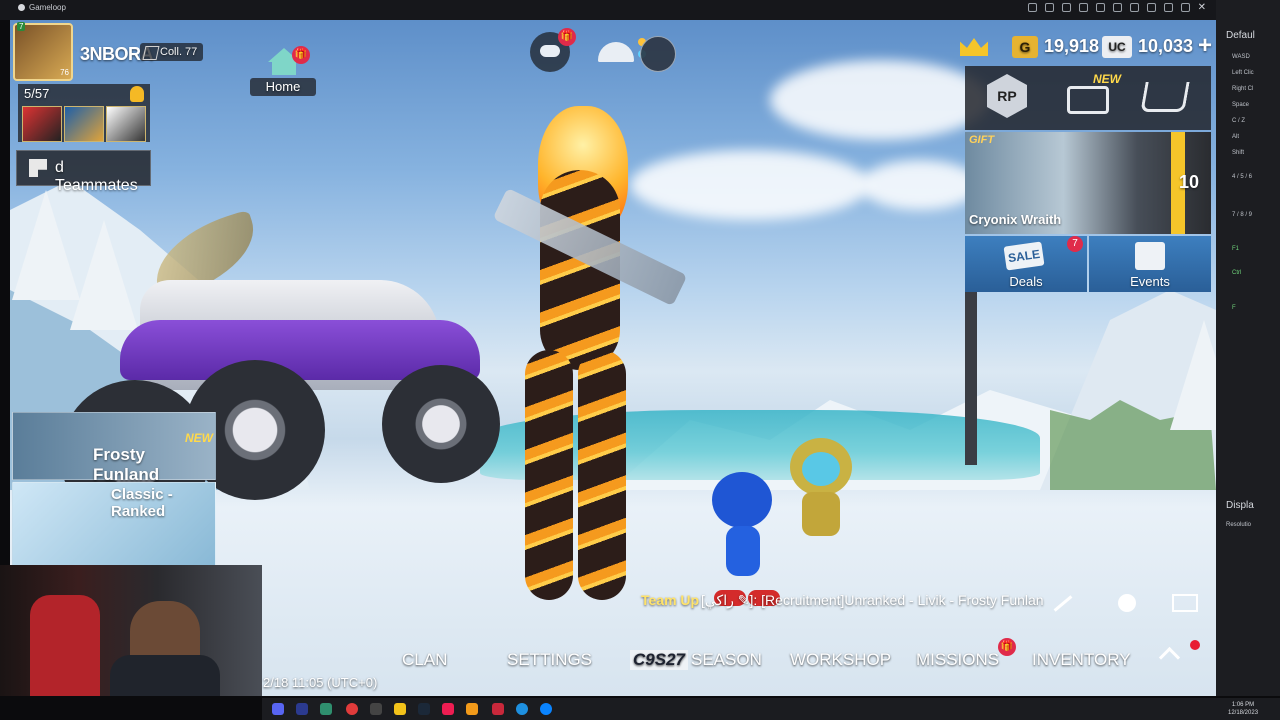  What do you see at coordinates (352, 709) in the screenshot?
I see `obs-icon` at bounding box center [352, 709].